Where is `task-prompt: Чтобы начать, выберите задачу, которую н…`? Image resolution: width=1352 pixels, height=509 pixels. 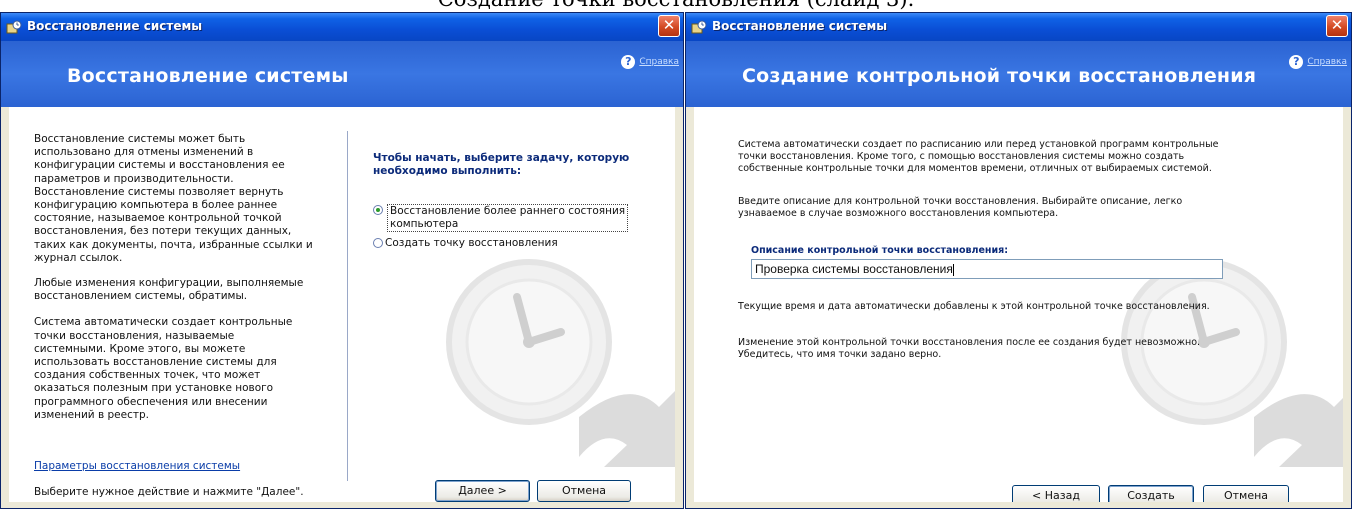 task-prompt: Чтобы начать, выберите задачу, которую н… is located at coordinates (518, 165).